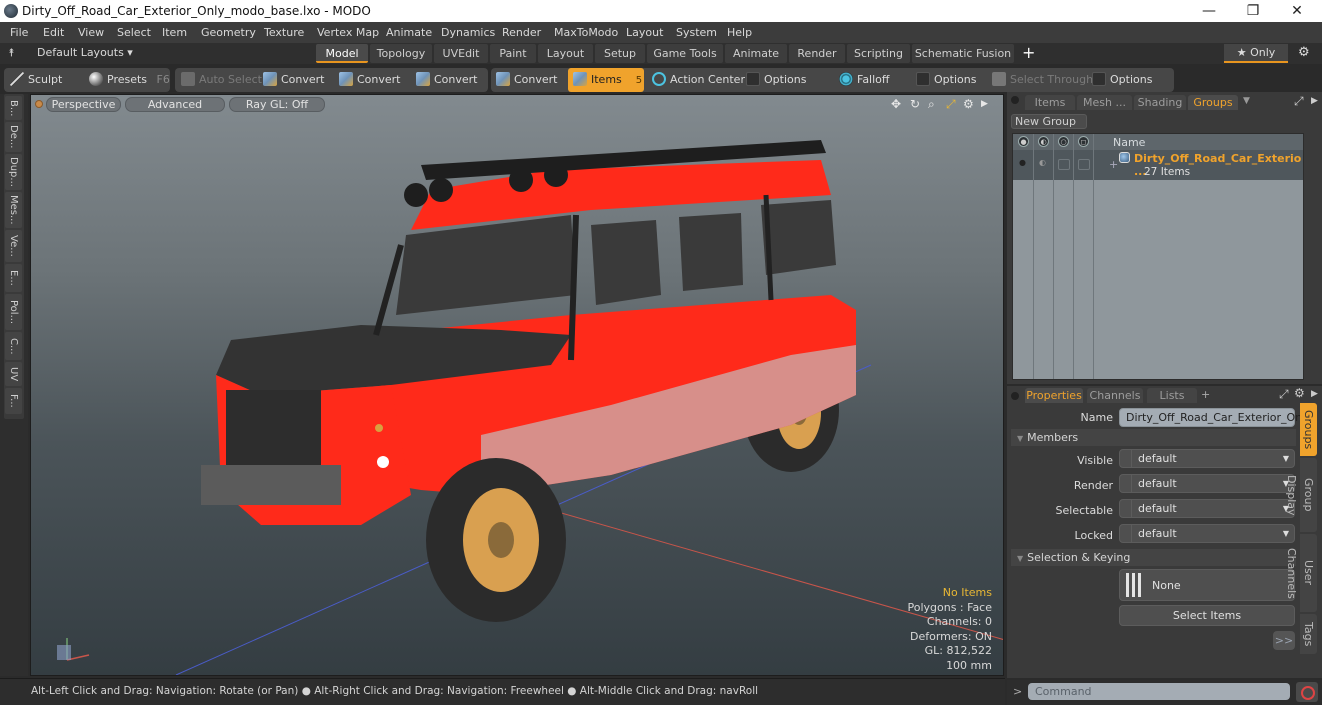 This screenshot has width=1322, height=705. Describe the element at coordinates (348, 32) in the screenshot. I see `menu-vertex-map: Vertex Map` at that location.